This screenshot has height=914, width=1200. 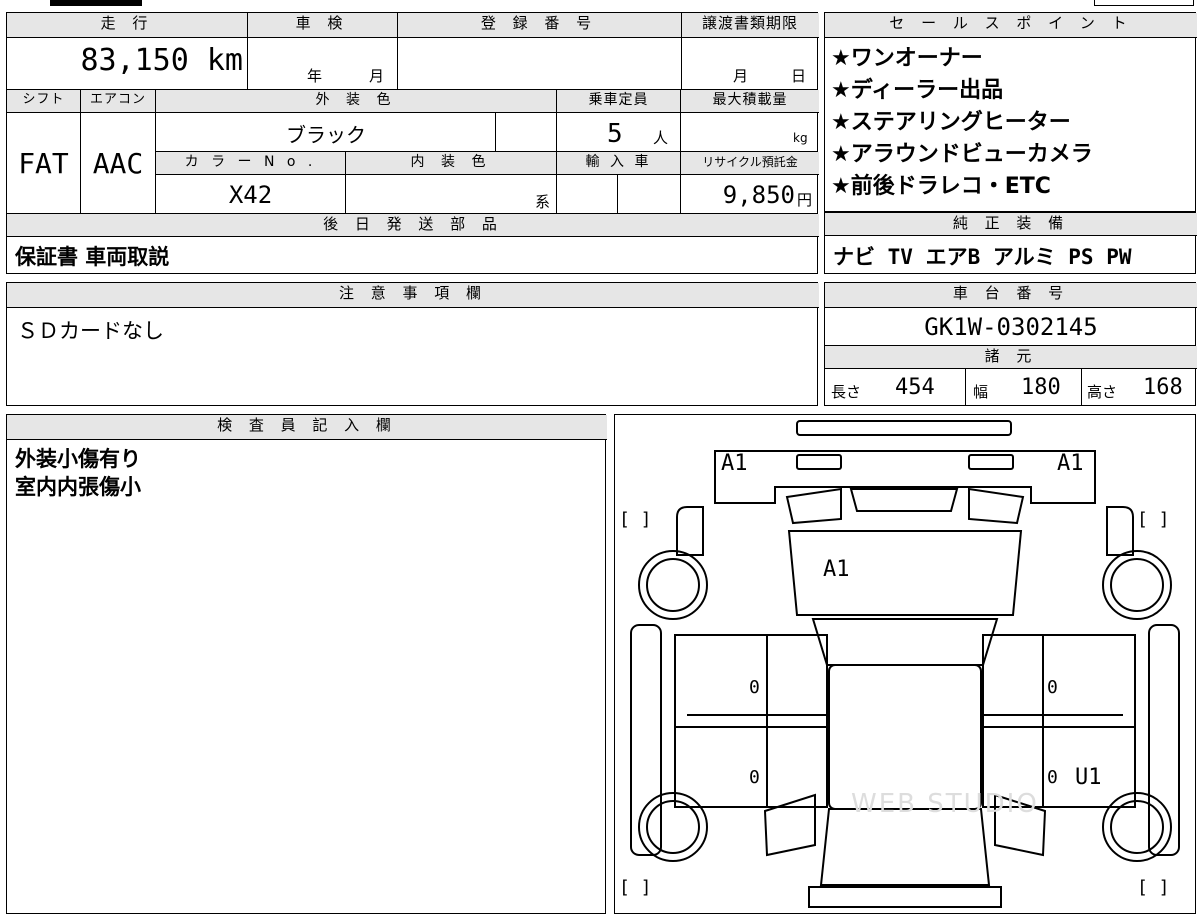 What do you see at coordinates (250, 195) in the screenshot?
I see `colorno-value: X42` at bounding box center [250, 195].